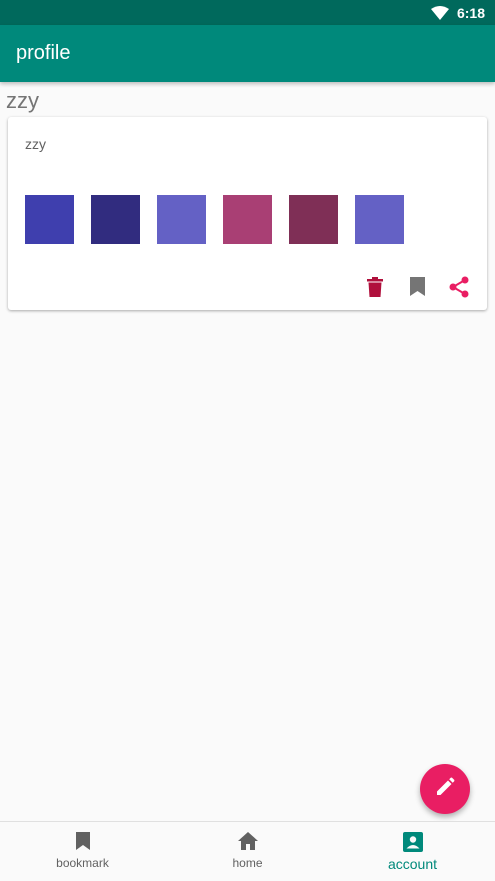 This screenshot has height=881, width=495. I want to click on page-title: profile, so click(43, 53).